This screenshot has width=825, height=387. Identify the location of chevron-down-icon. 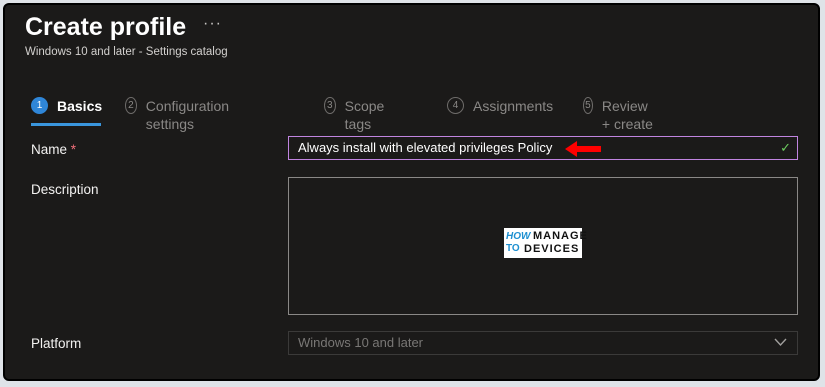
(780, 342).